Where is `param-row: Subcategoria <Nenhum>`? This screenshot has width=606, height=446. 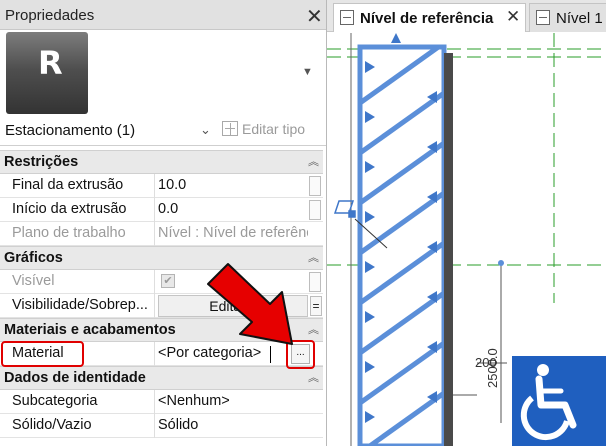
param-row: Subcategoria <Nenhum> is located at coordinates (161, 402).